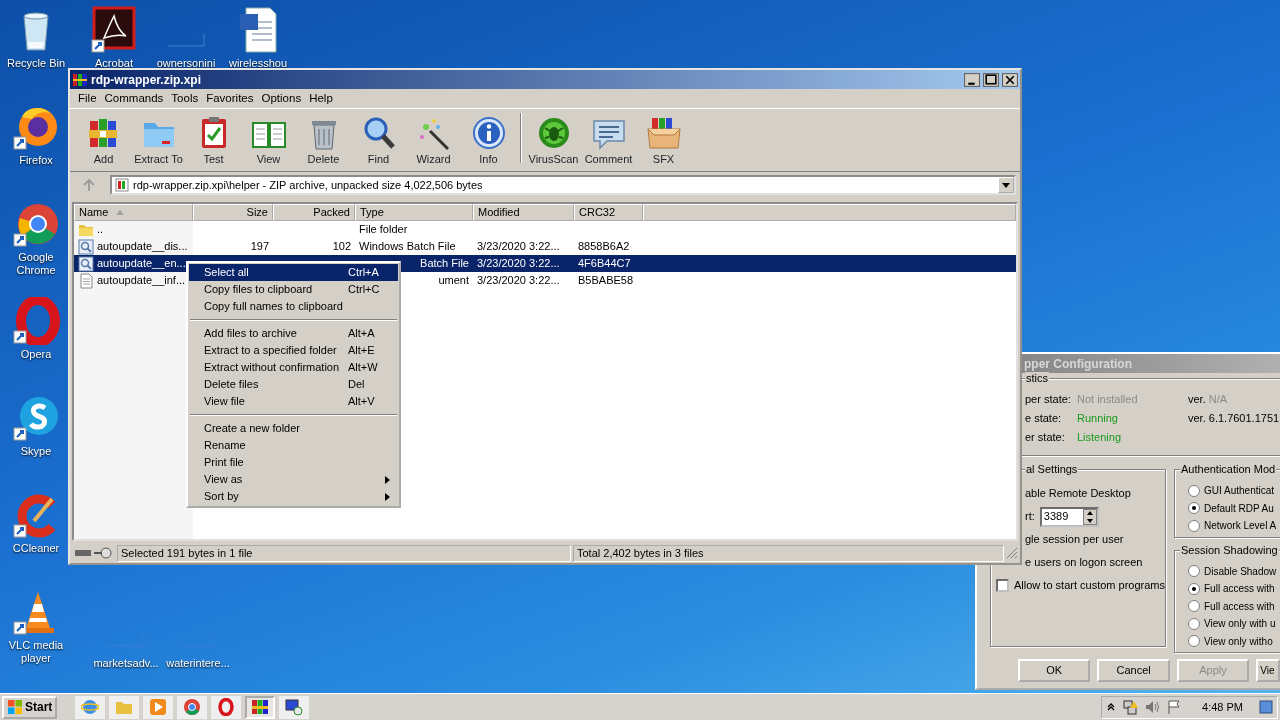  What do you see at coordinates (293, 428) in the screenshot?
I see `menu-item: Create a new folder` at bounding box center [293, 428].